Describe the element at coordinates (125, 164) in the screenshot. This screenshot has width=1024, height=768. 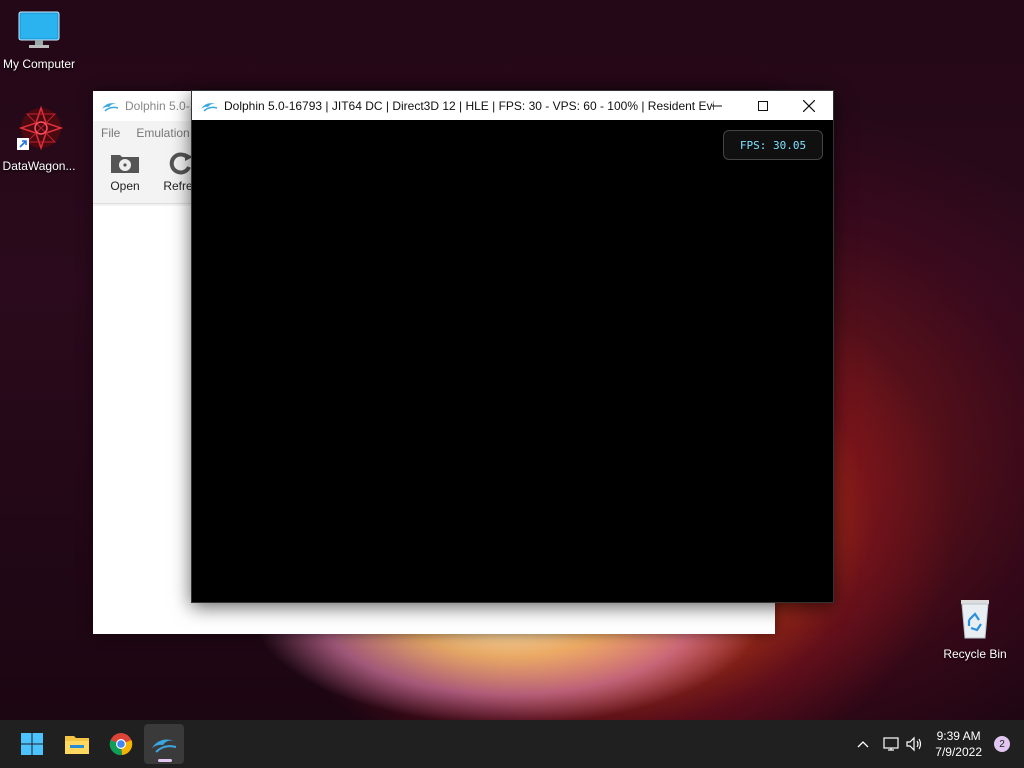
I see `open-disc-icon` at that location.